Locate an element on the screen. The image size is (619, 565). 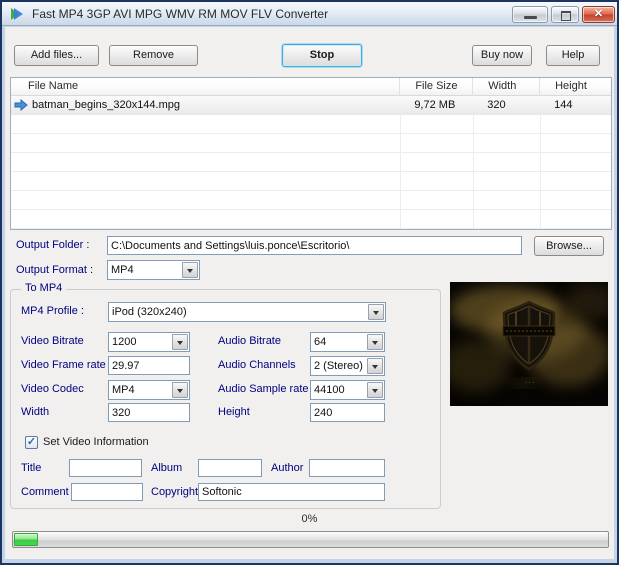
group-box-title: To MP4 is located at coordinates (44, 288).